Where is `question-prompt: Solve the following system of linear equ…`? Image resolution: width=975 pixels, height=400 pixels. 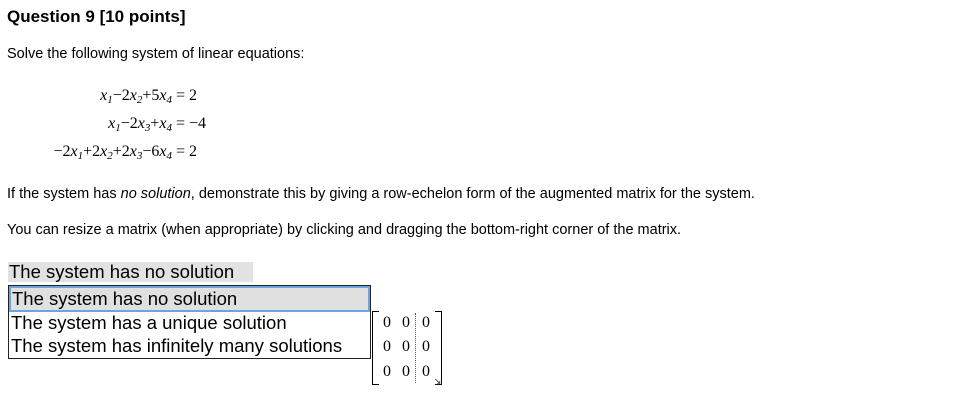
question-prompt: Solve the following system of linear equ… is located at coordinates (156, 54).